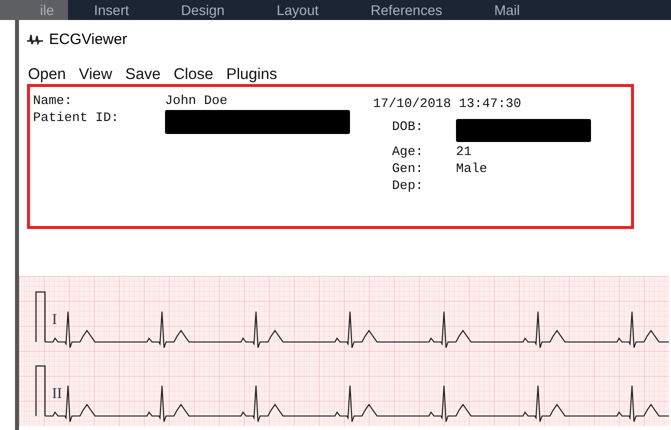  What do you see at coordinates (194, 75) in the screenshot?
I see `menu-item: Close` at bounding box center [194, 75].